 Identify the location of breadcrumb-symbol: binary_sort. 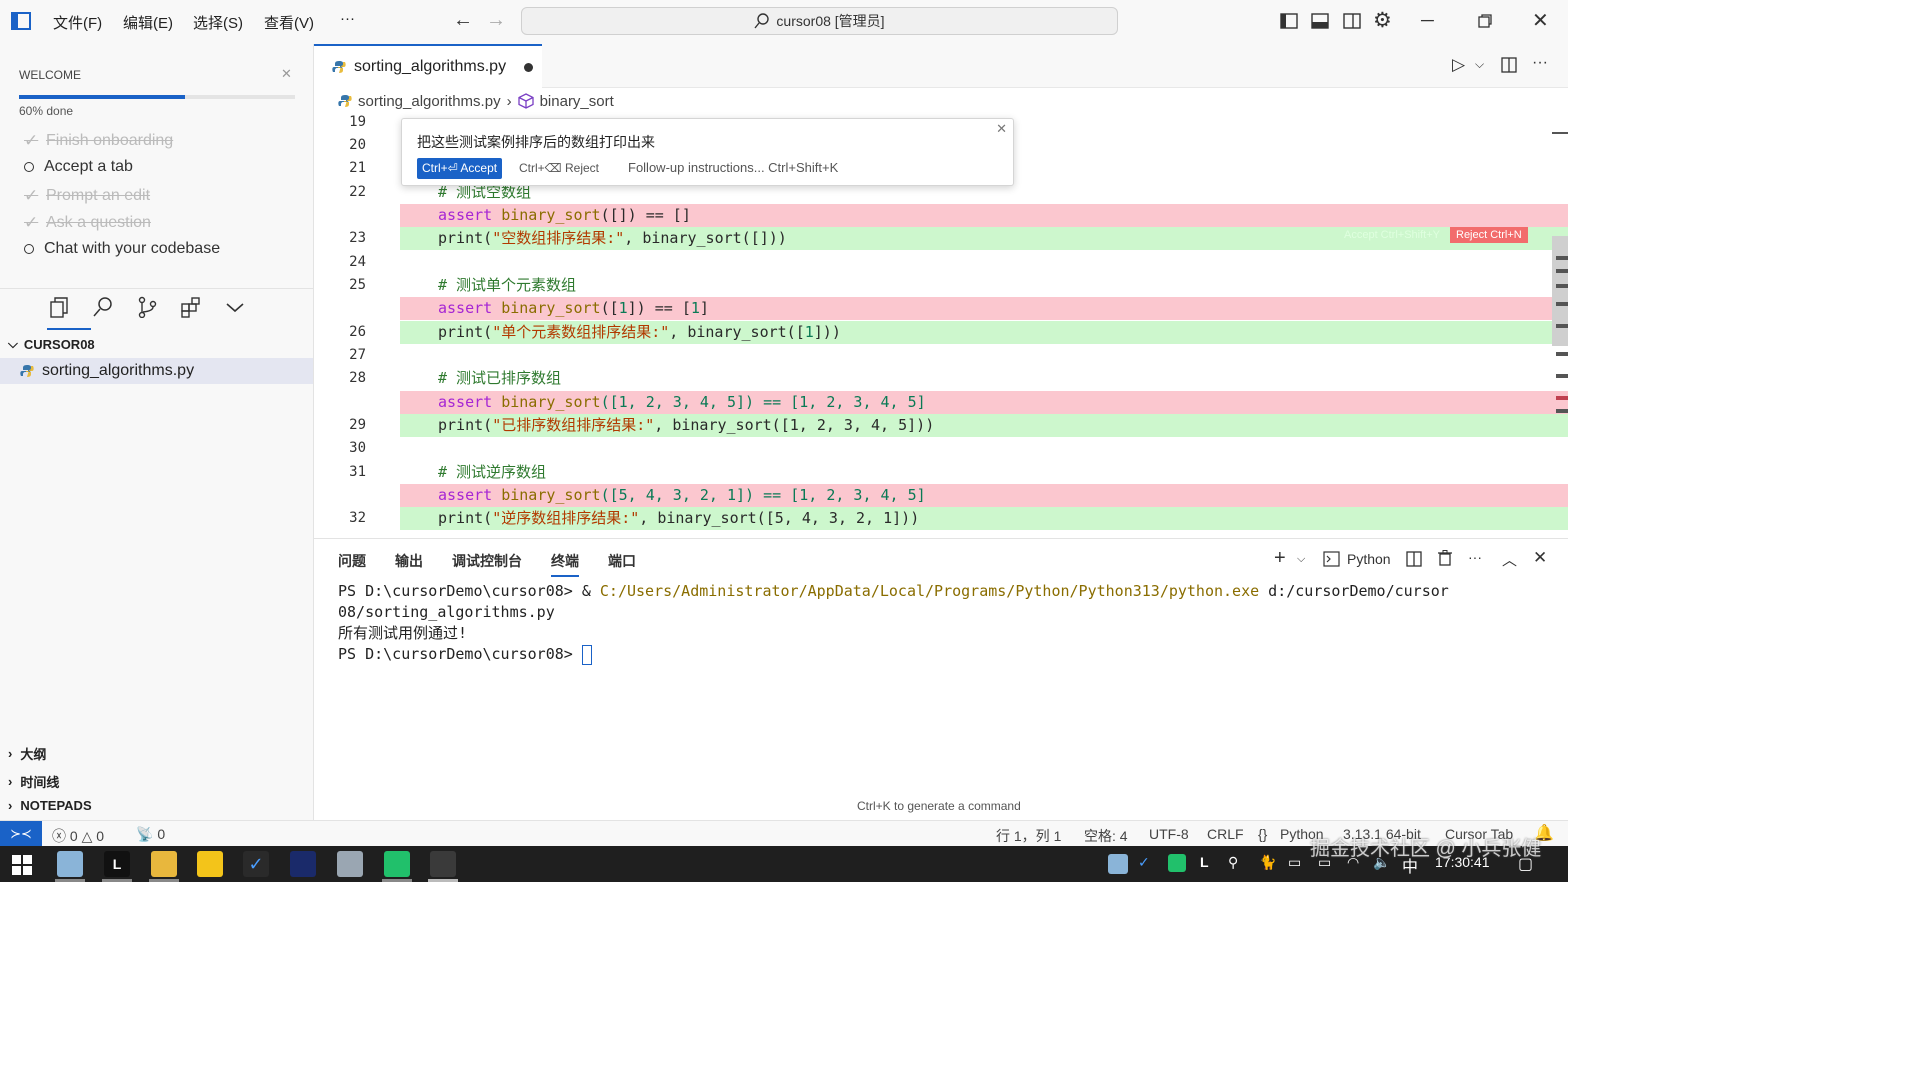
(577, 101).